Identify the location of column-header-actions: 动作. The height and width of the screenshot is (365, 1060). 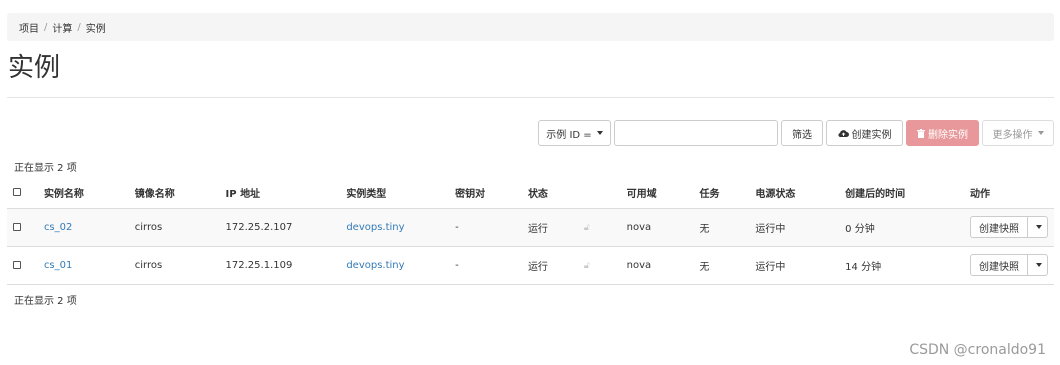
(1009, 193).